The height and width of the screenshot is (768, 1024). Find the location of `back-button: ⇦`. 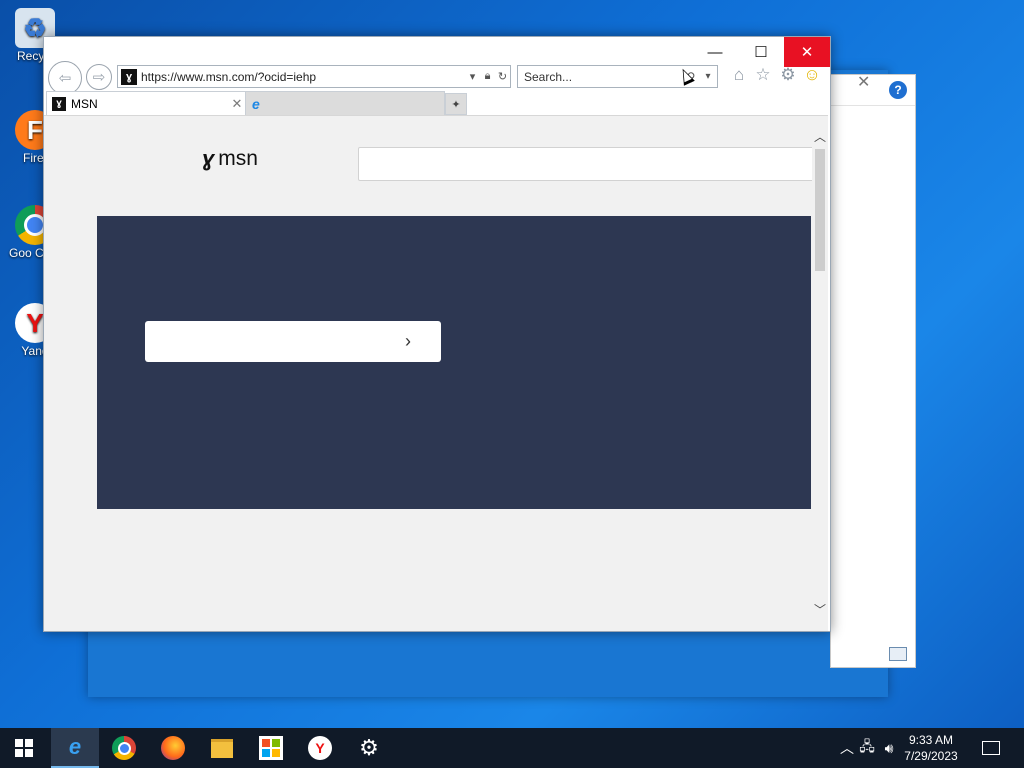

back-button: ⇦ is located at coordinates (65, 78).